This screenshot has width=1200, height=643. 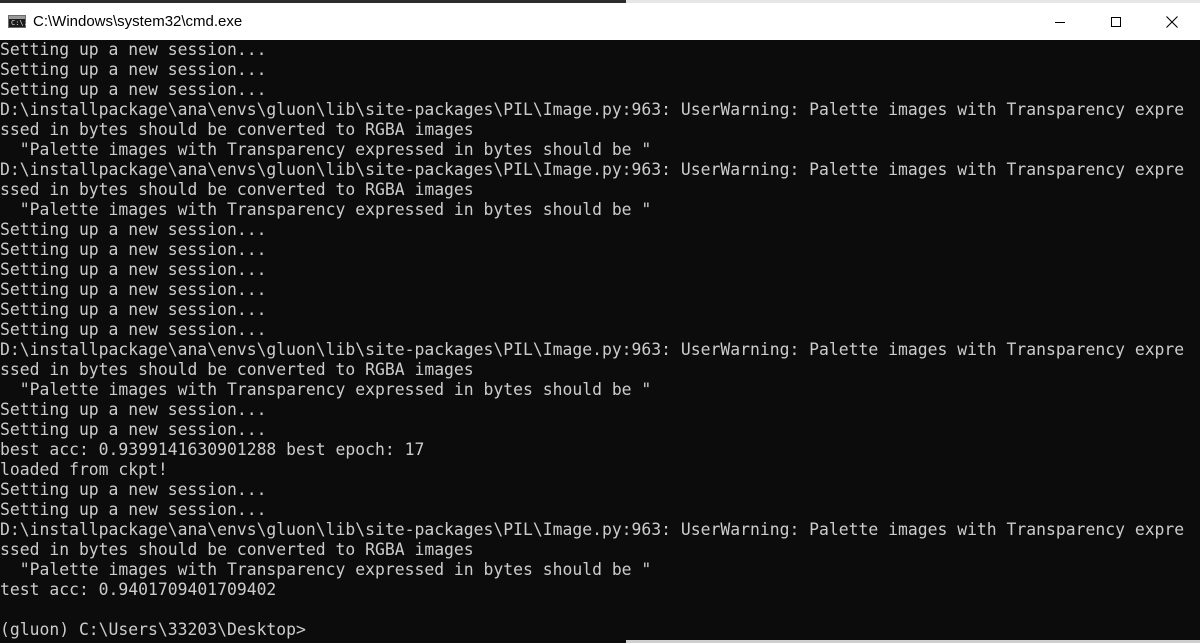 I want to click on minimize-icon, so click(x=1060, y=22).